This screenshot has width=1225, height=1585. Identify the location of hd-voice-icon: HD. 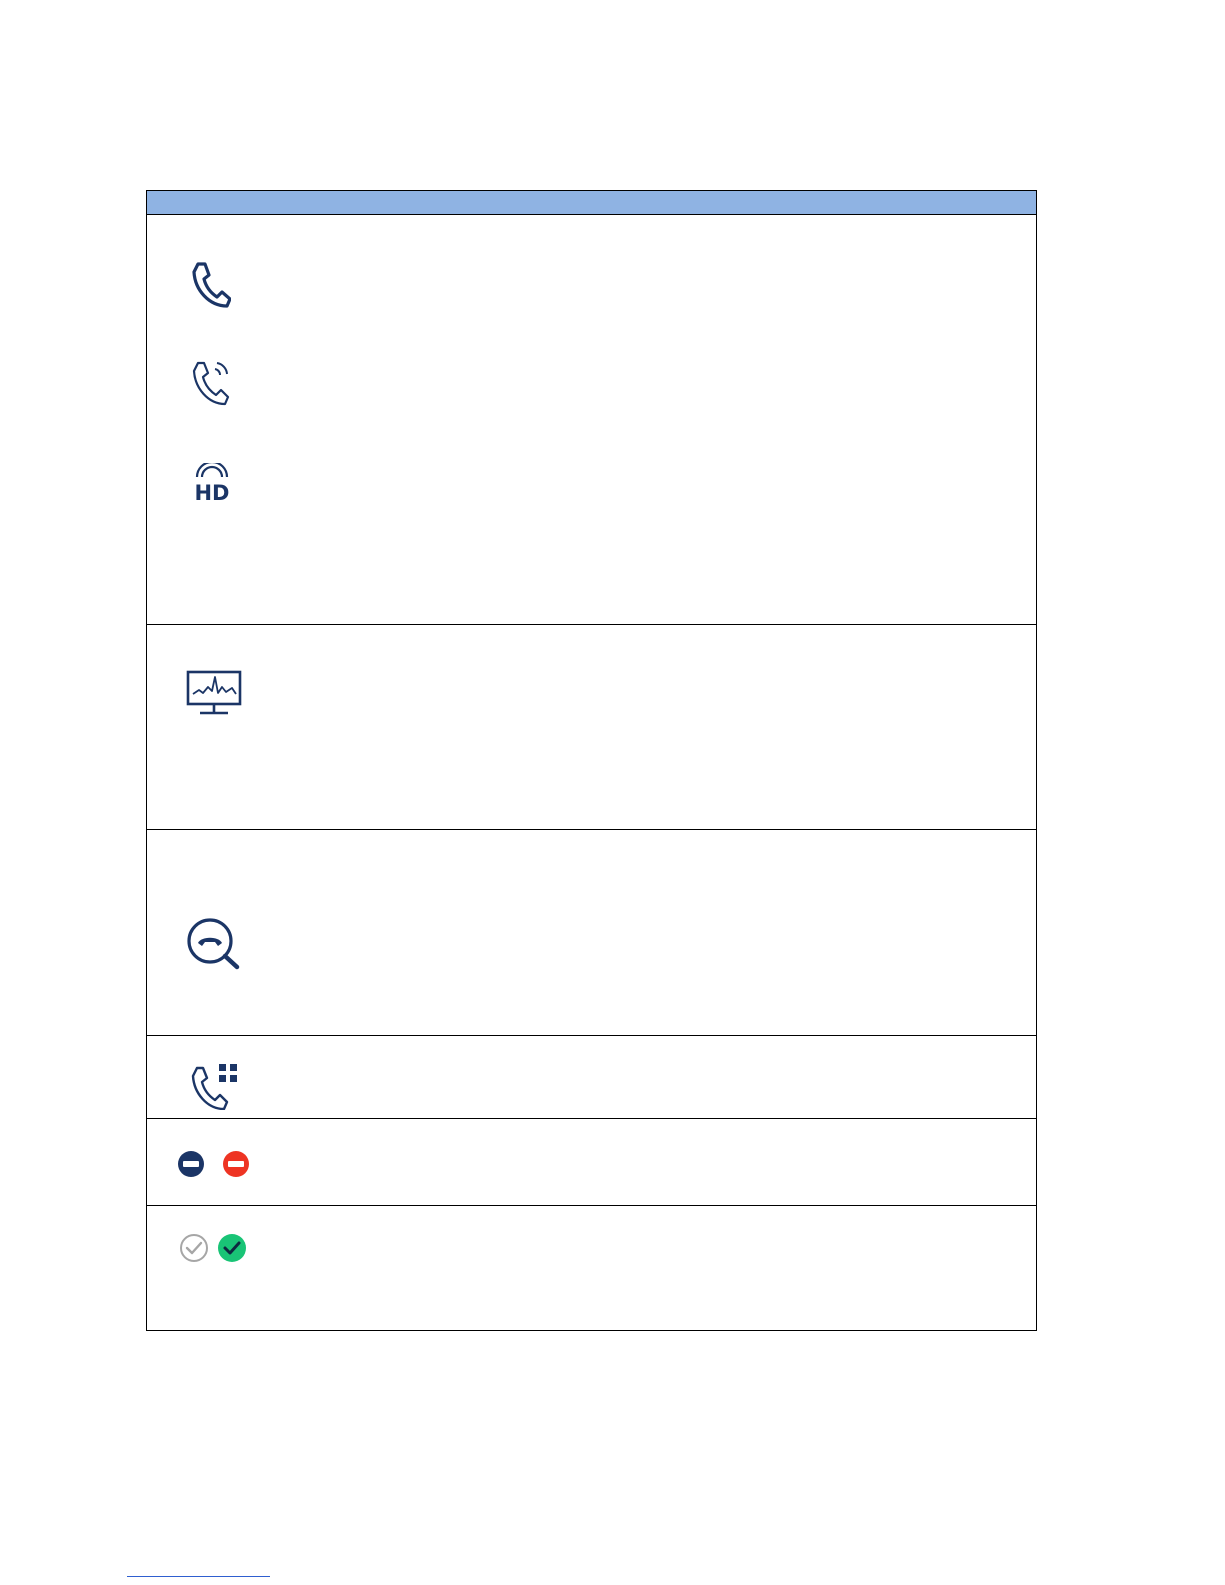
(212, 484).